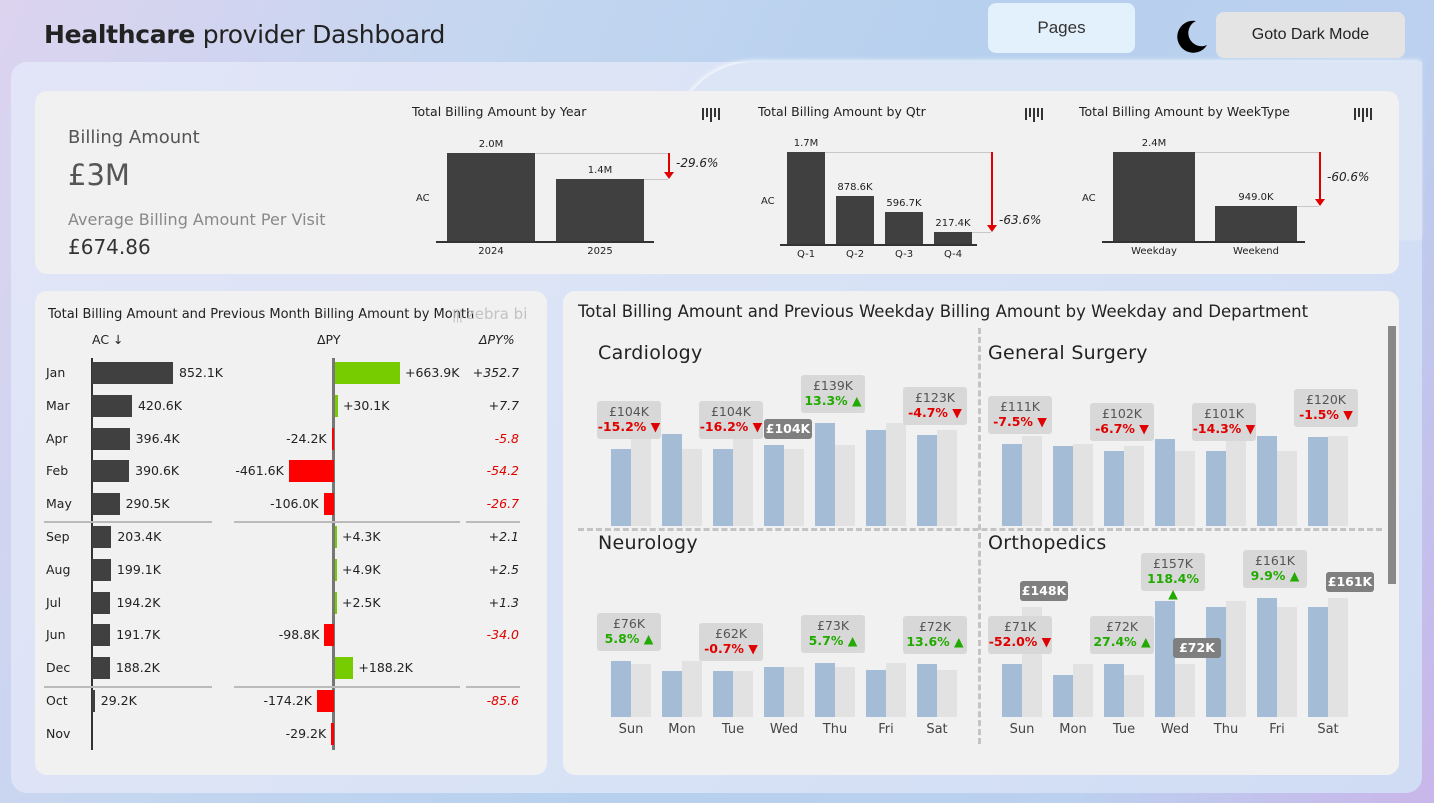  I want to click on callout-delta: 9.9% ▲, so click(1275, 575).